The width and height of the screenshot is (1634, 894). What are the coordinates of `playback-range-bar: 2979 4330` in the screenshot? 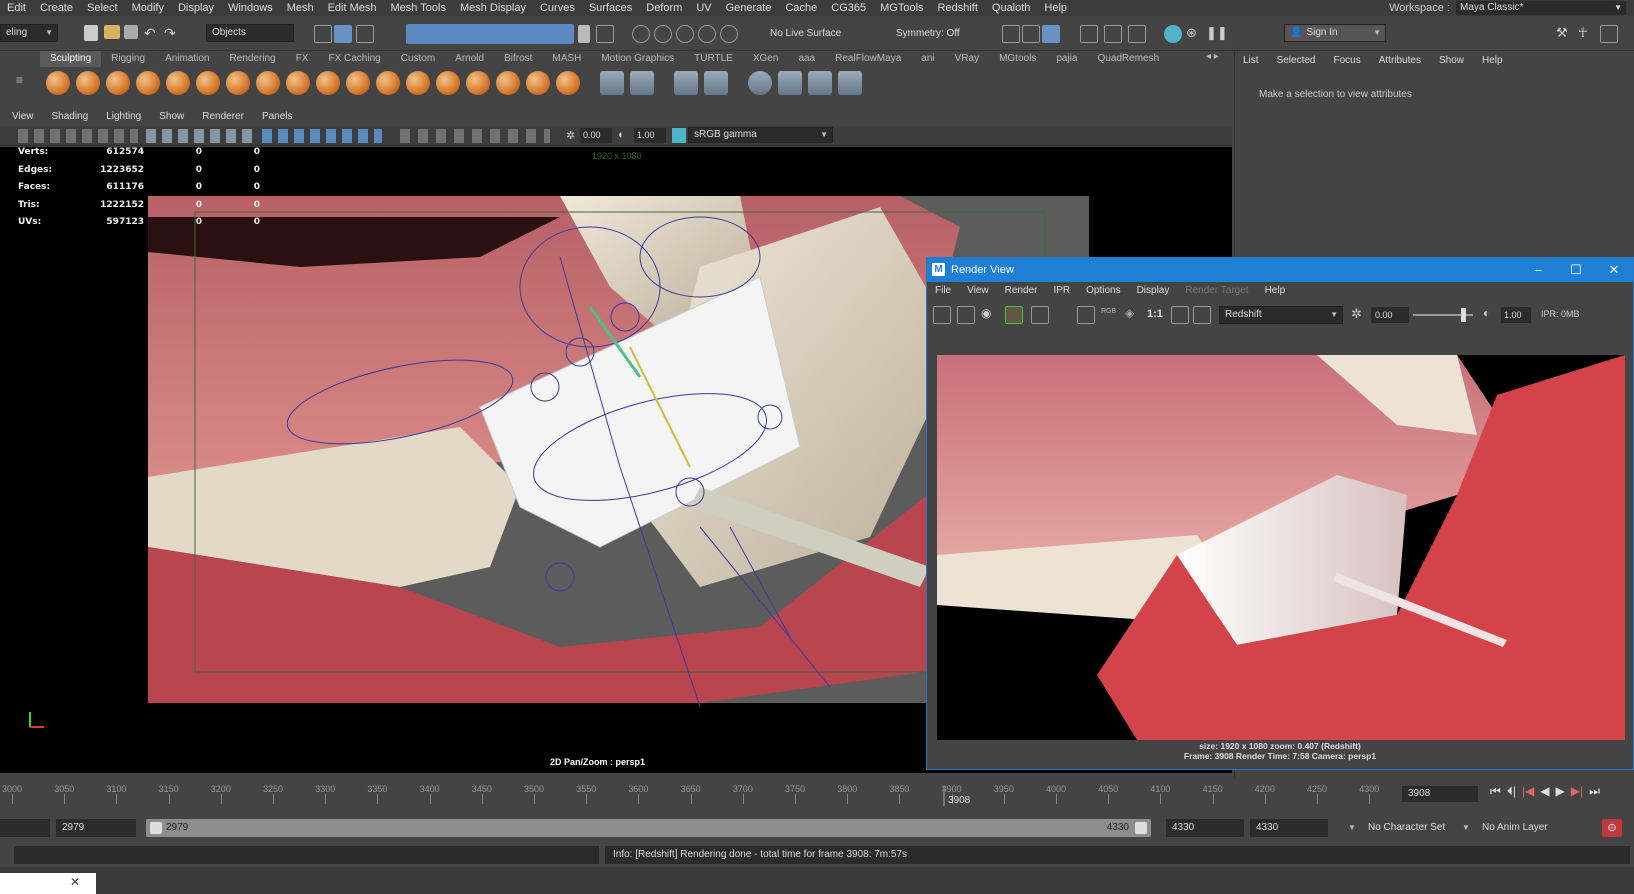 It's located at (648, 828).